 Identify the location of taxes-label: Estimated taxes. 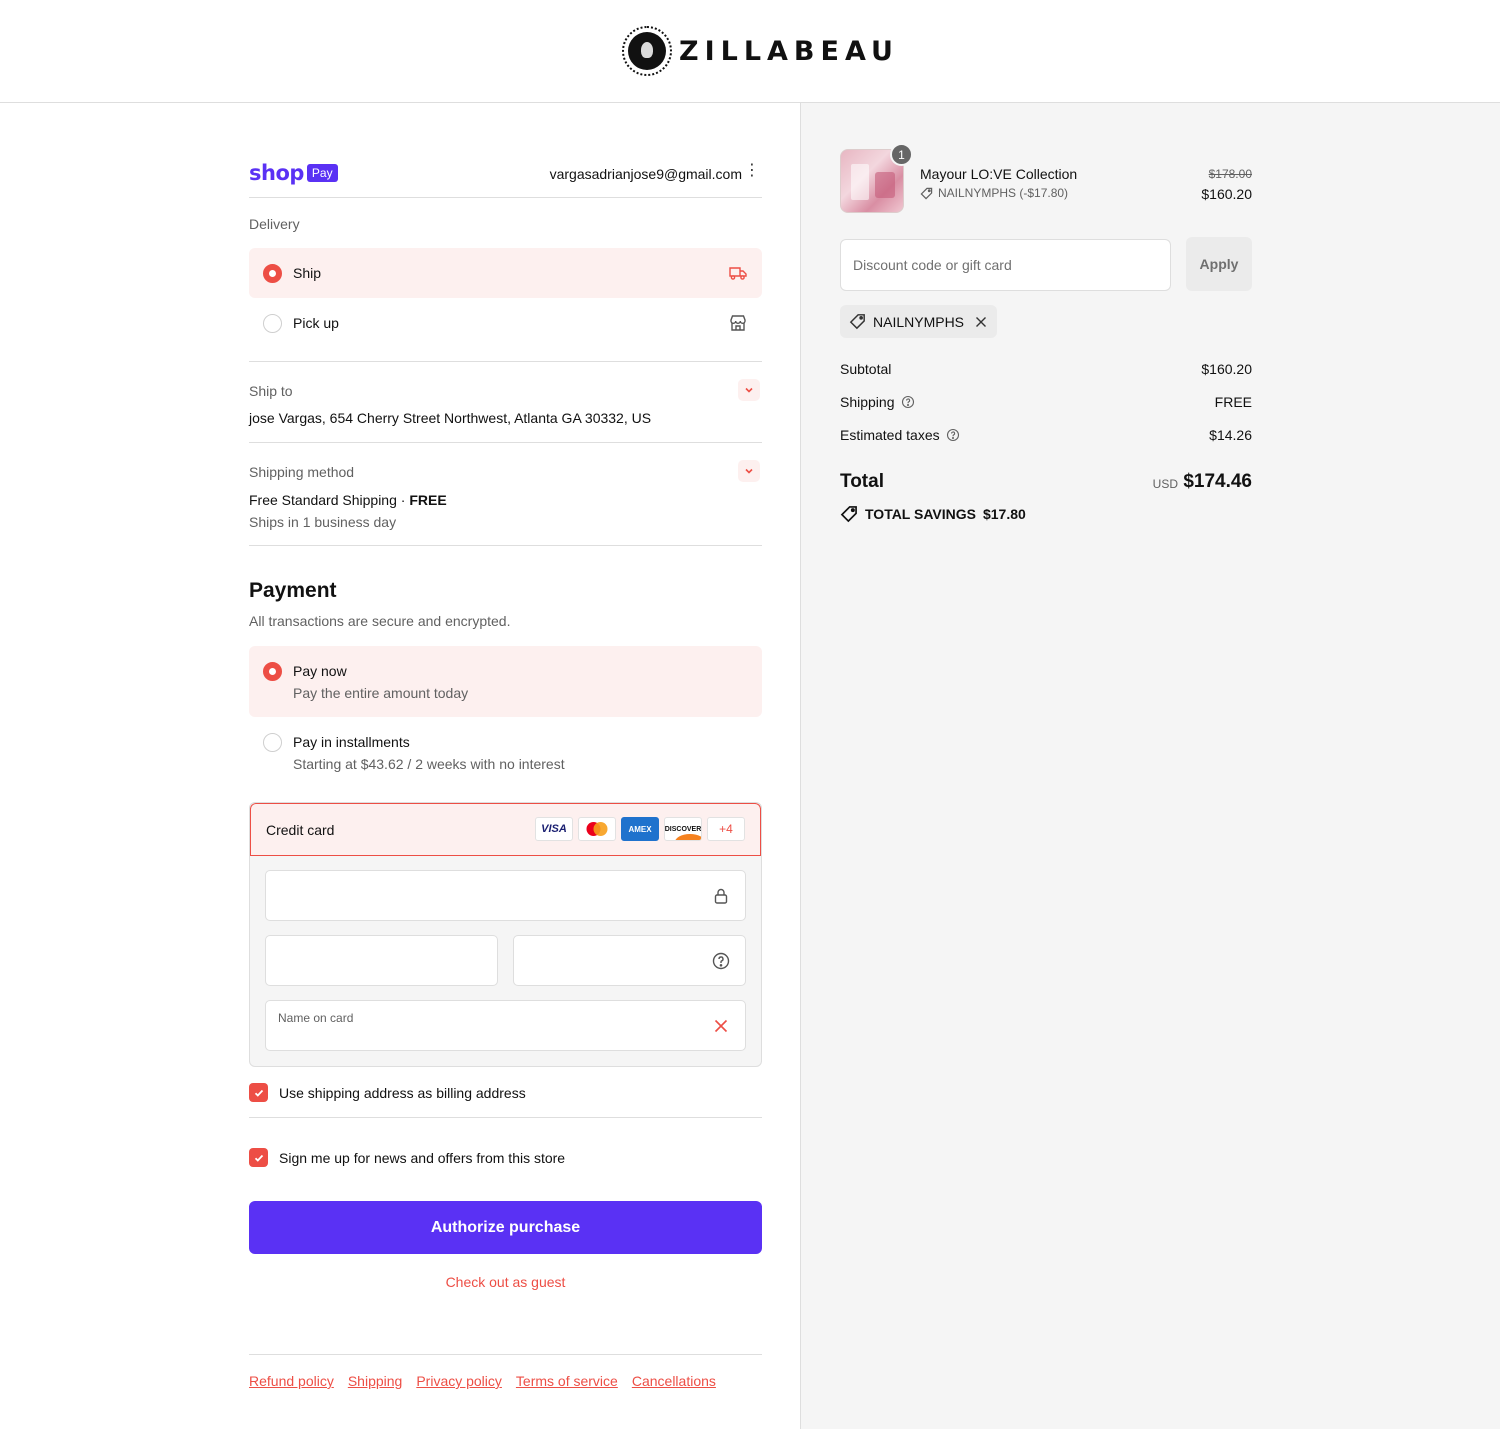
(890, 435).